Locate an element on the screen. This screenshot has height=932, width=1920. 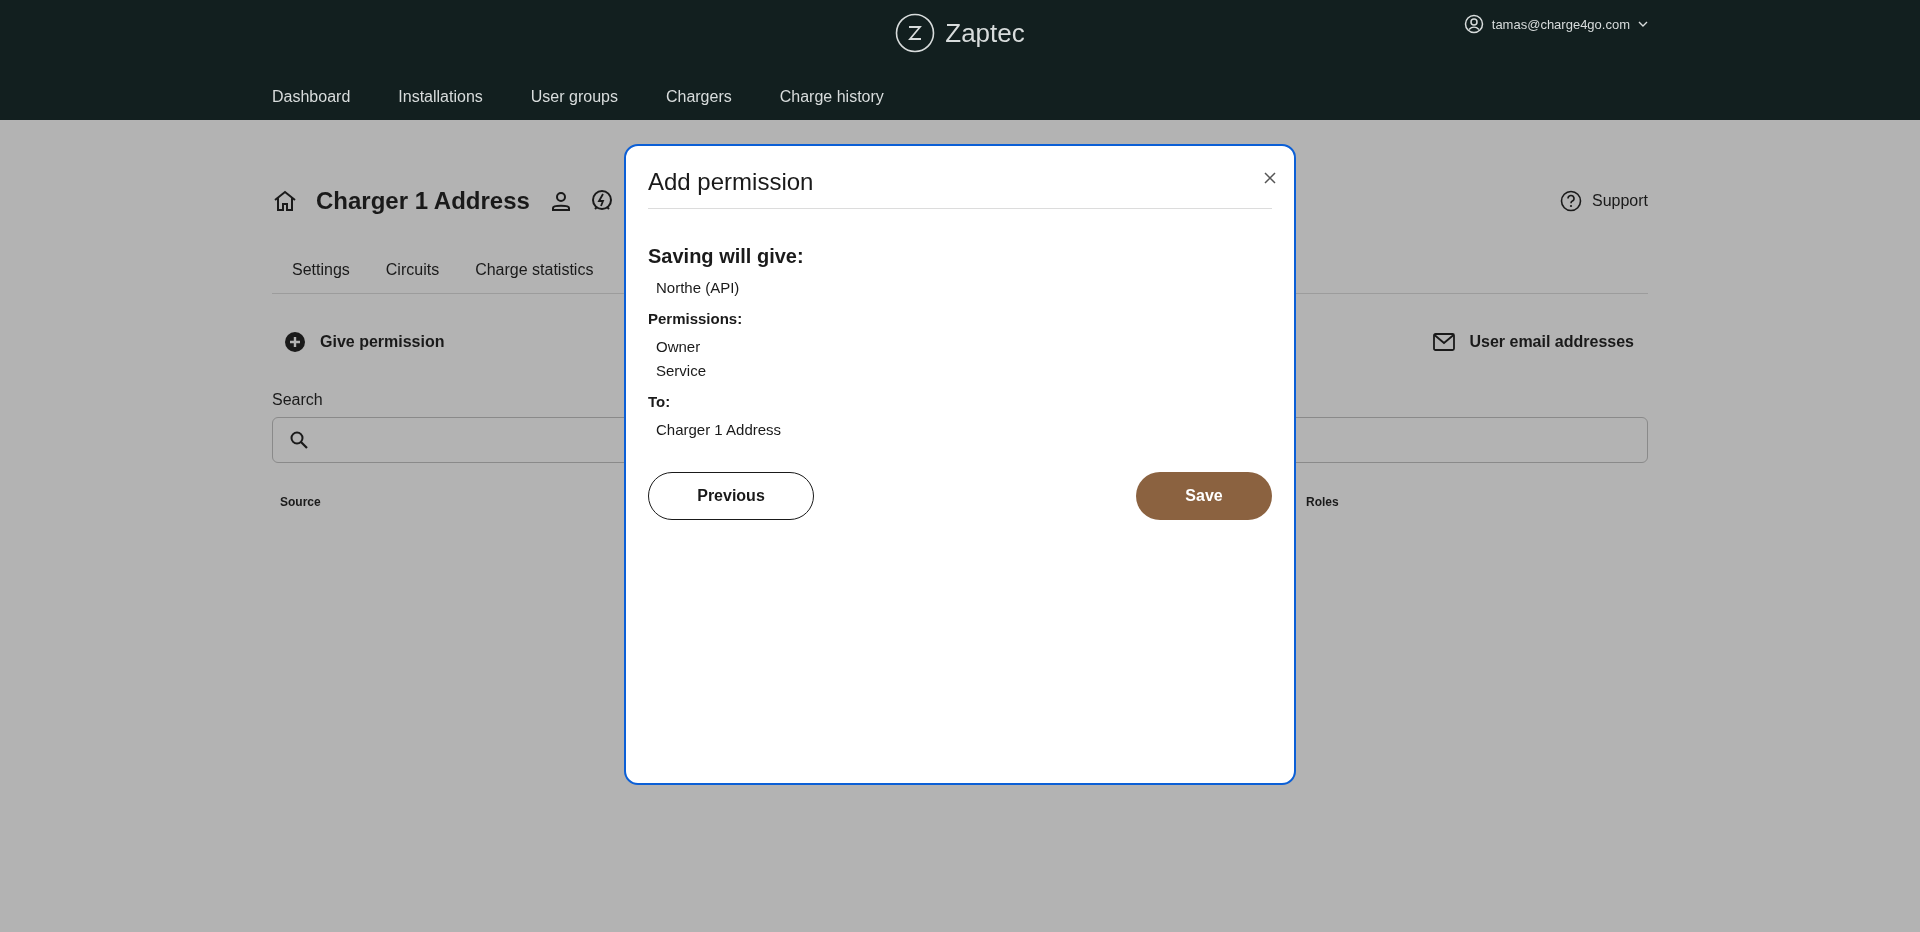
summary-item: Owner is located at coordinates (678, 347).